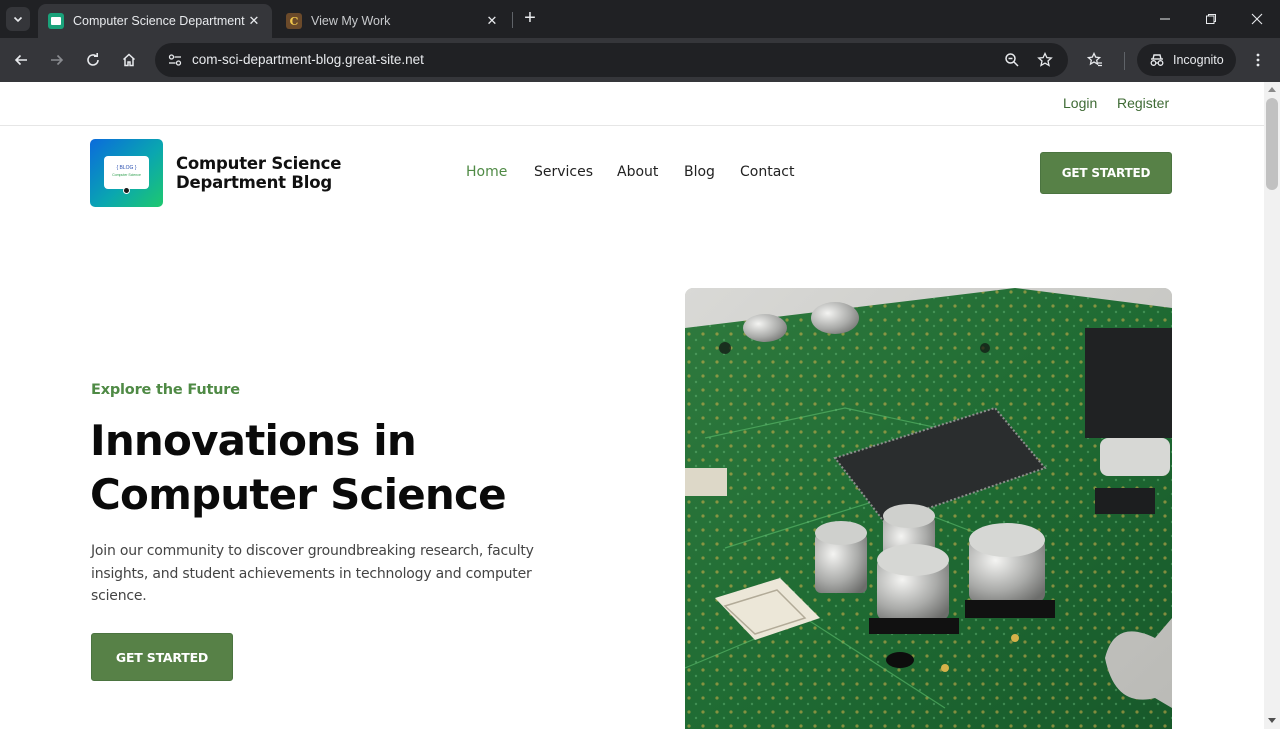 Image resolution: width=1280 pixels, height=729 pixels. What do you see at coordinates (56, 21) in the screenshot?
I see `site-favicon-icon` at bounding box center [56, 21].